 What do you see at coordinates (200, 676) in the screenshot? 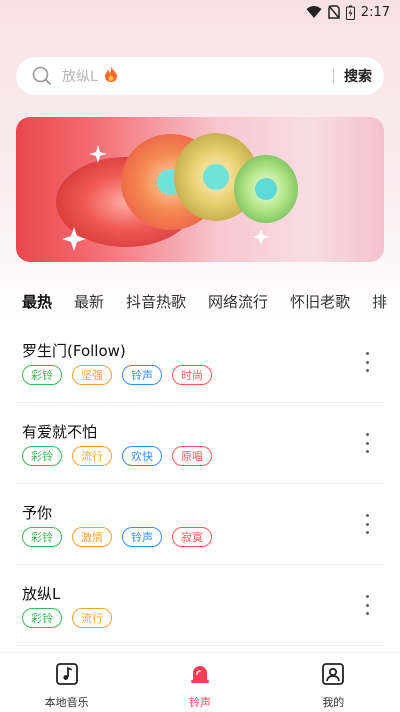
I see `bell-icon` at bounding box center [200, 676].